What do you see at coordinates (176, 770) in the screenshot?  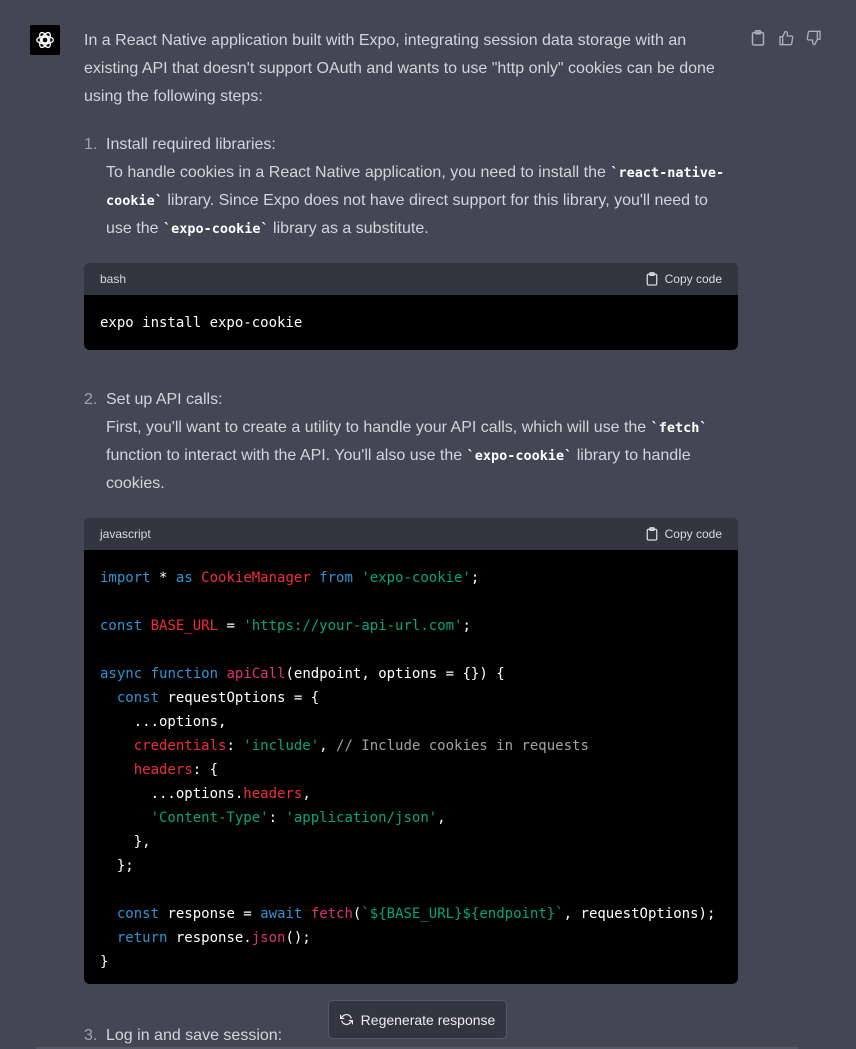 I see `code-line: headers: {` at bounding box center [176, 770].